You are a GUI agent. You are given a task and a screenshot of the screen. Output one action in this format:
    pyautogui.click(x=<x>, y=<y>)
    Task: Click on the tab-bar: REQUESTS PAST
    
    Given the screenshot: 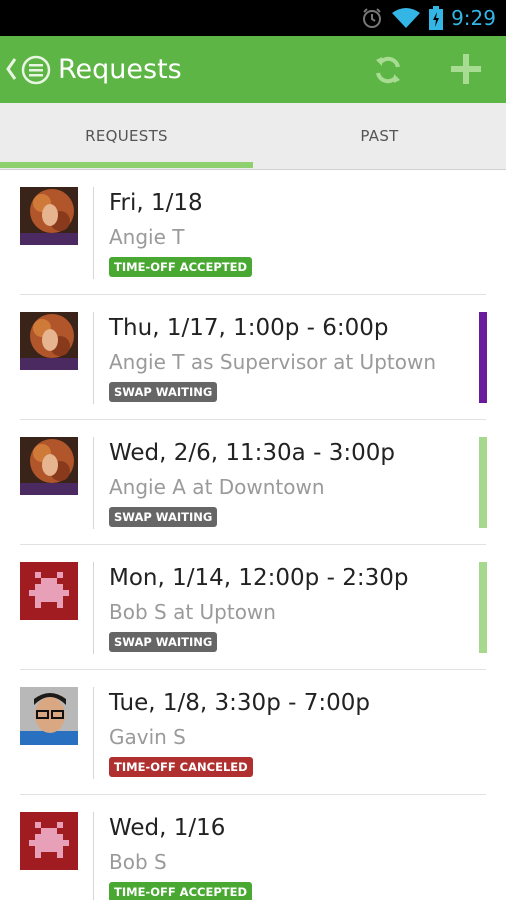 What is the action you would take?
    pyautogui.click(x=253, y=136)
    